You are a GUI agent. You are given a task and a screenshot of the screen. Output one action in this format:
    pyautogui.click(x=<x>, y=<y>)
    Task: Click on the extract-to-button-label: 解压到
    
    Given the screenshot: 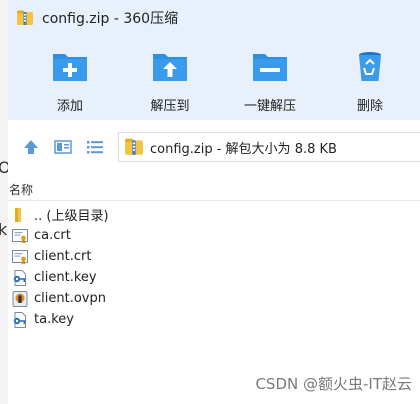 What is the action you would take?
    pyautogui.click(x=170, y=106)
    